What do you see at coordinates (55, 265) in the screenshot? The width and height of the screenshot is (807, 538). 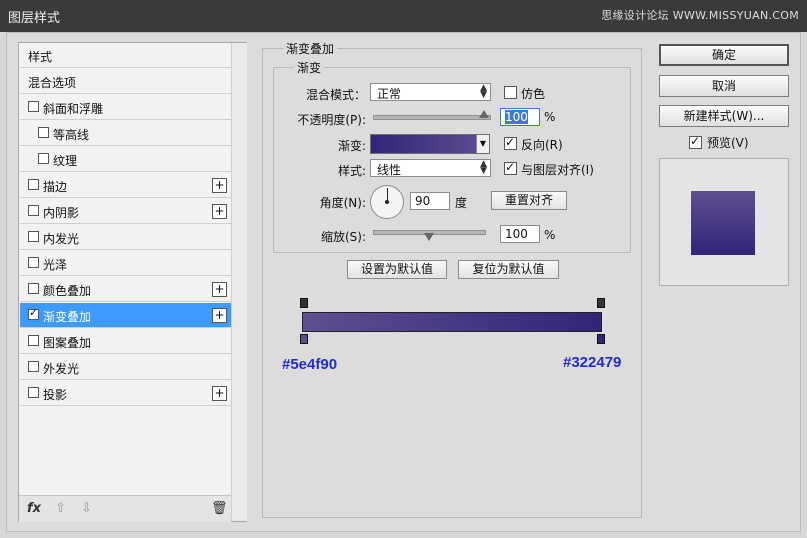 I see `sidebar-item-label: 光泽` at bounding box center [55, 265].